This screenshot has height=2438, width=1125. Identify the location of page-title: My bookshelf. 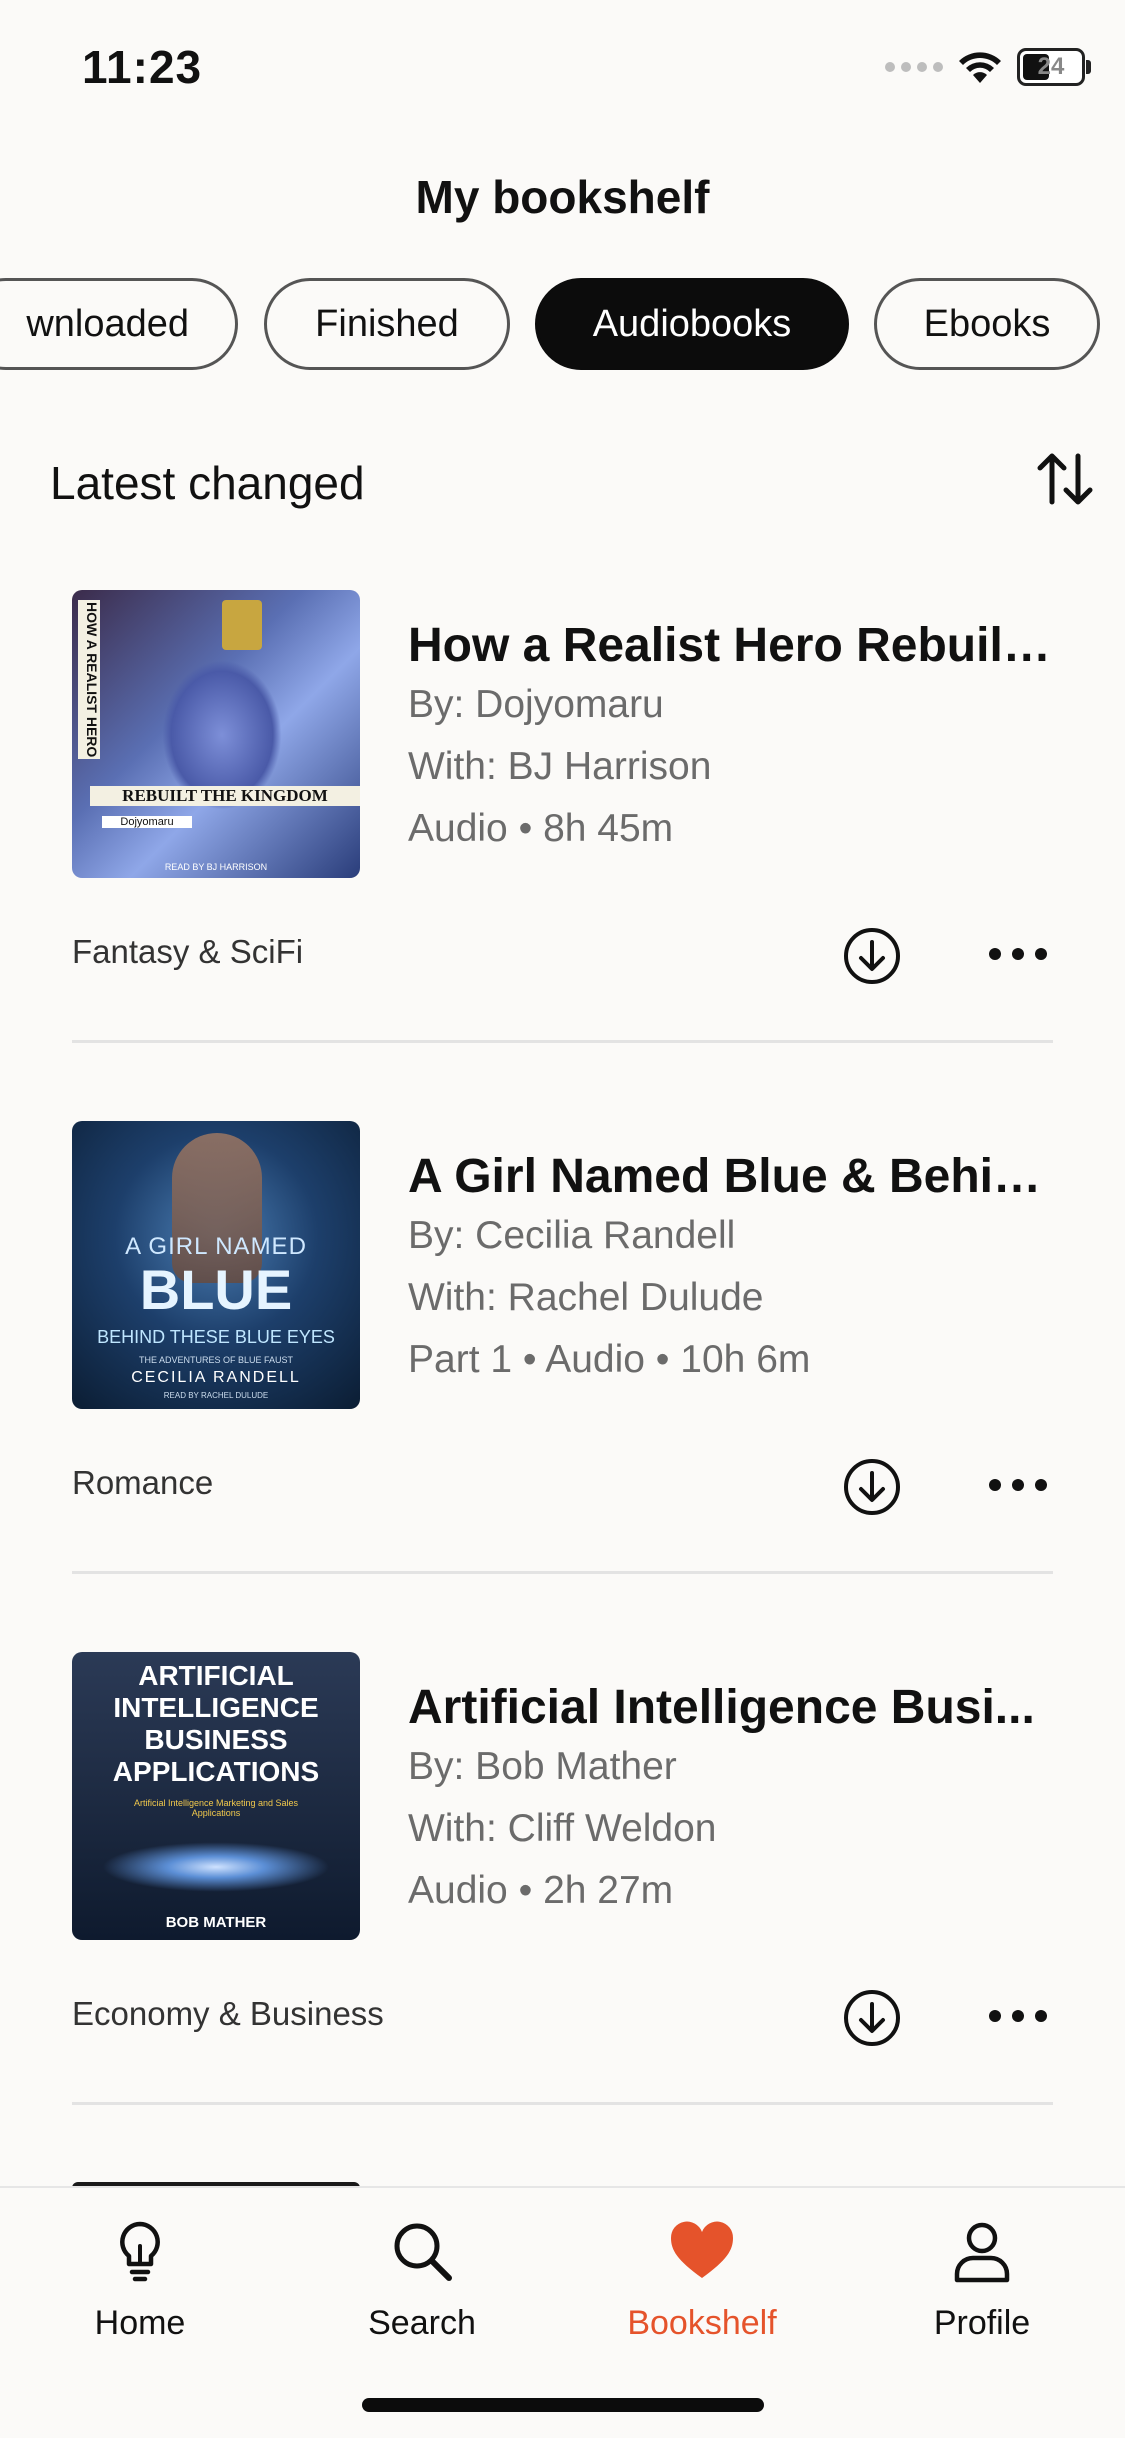
(562, 197).